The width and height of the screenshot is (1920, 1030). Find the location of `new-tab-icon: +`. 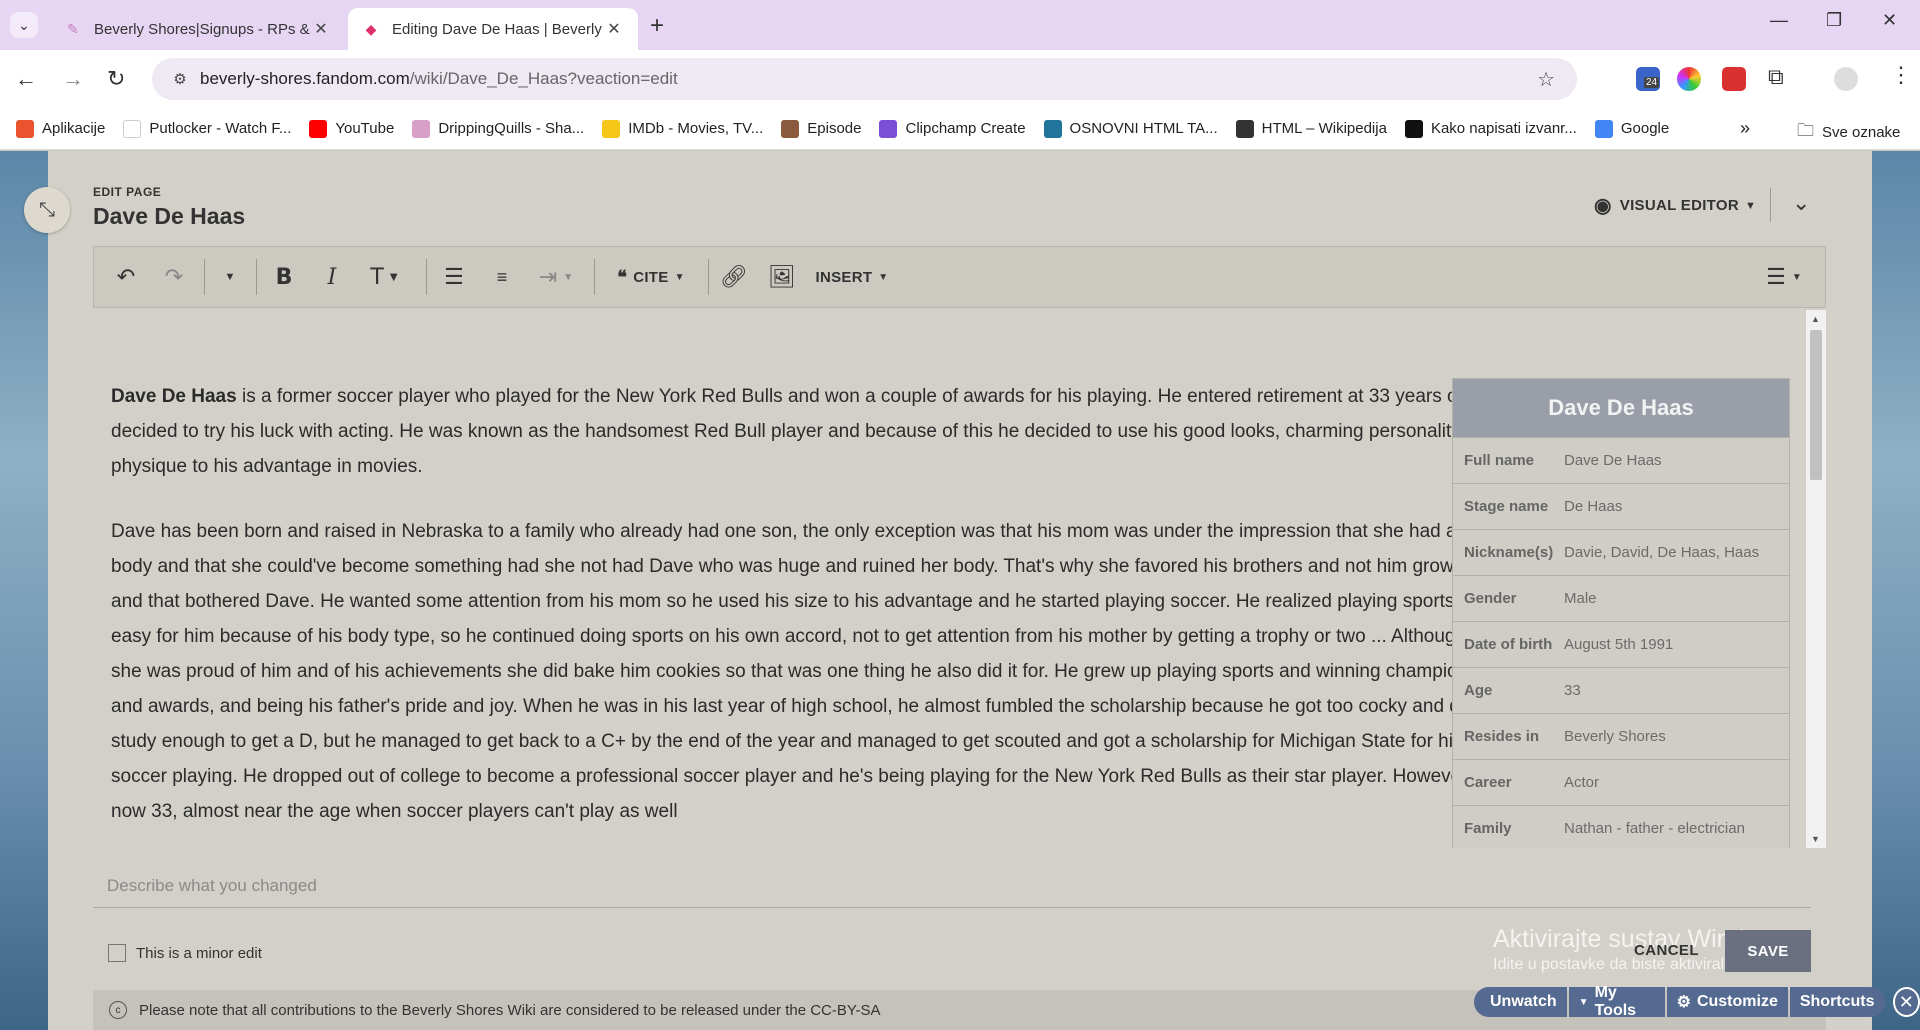

new-tab-icon: + is located at coordinates (657, 26).